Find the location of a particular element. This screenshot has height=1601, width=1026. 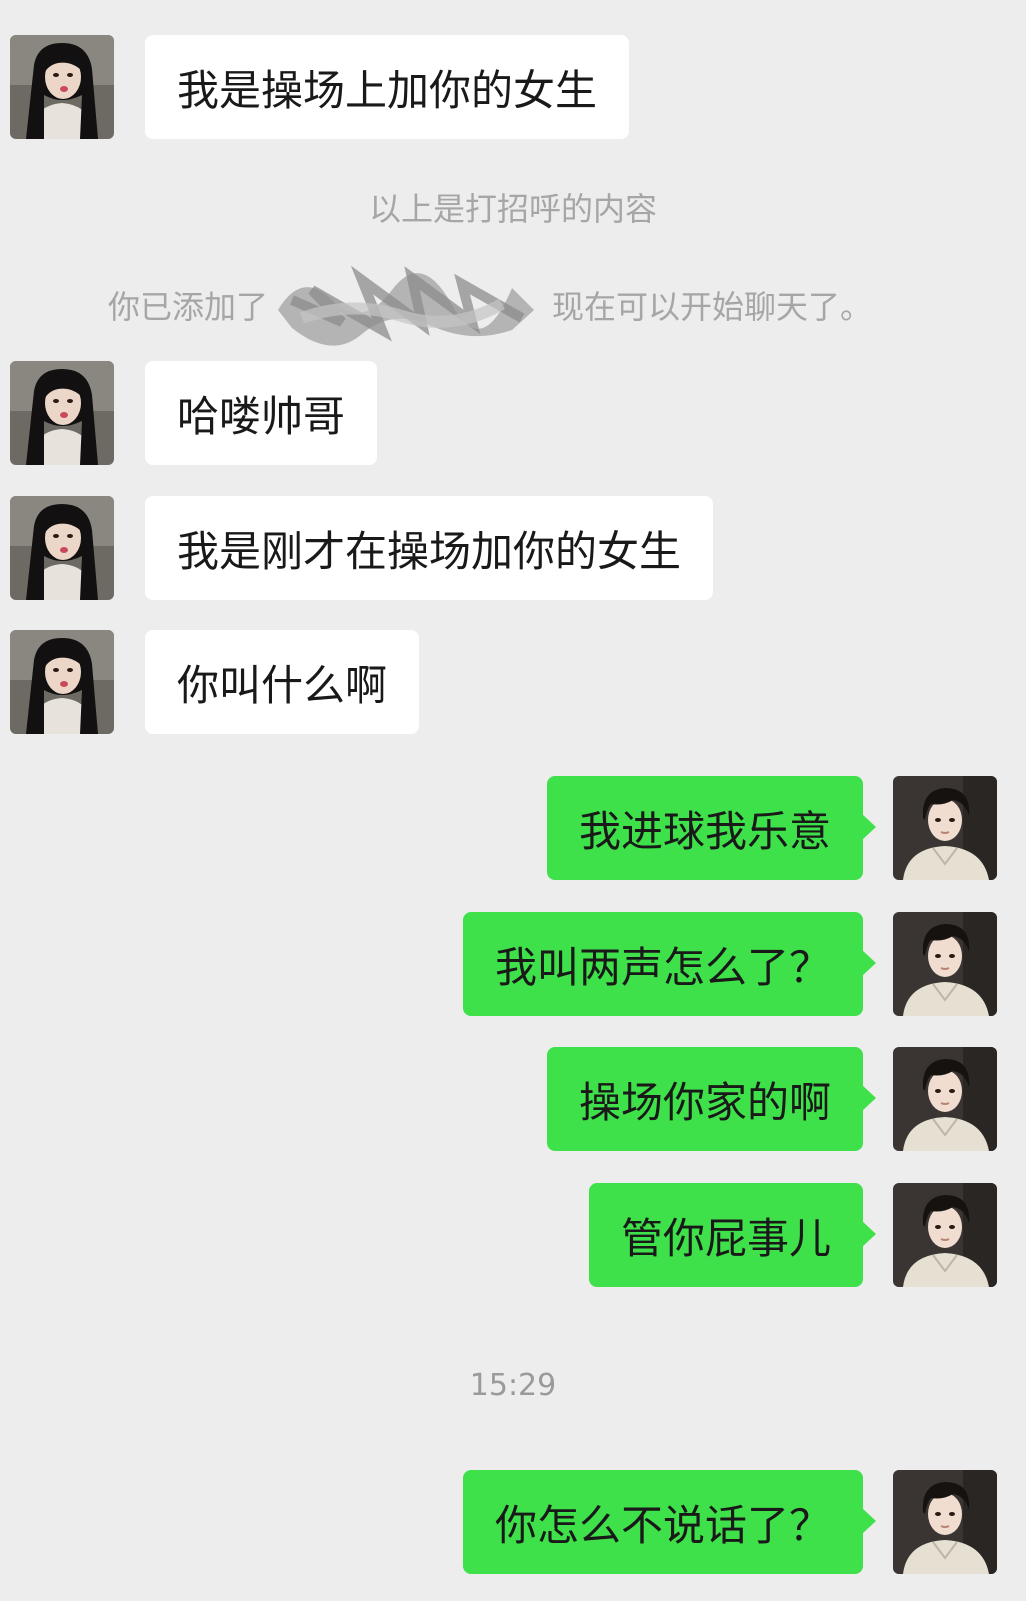

outgoing-message-bubble: 你怎么不说话了？ is located at coordinates (669, 1522).